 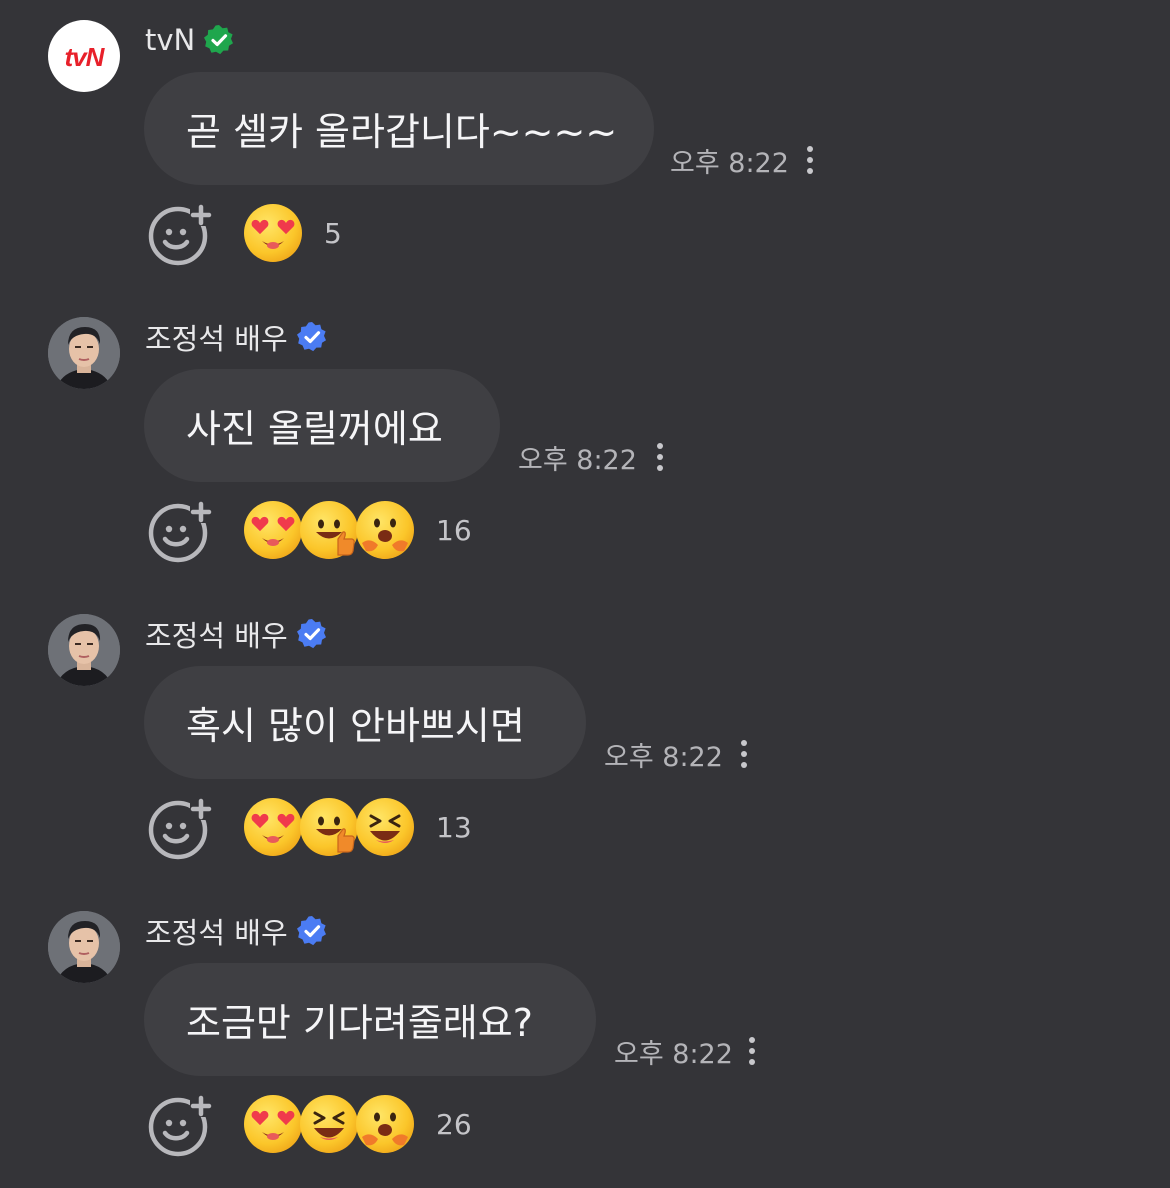 What do you see at coordinates (359, 1023) in the screenshot?
I see `message-text: 조금만 기다려줄래요?` at bounding box center [359, 1023].